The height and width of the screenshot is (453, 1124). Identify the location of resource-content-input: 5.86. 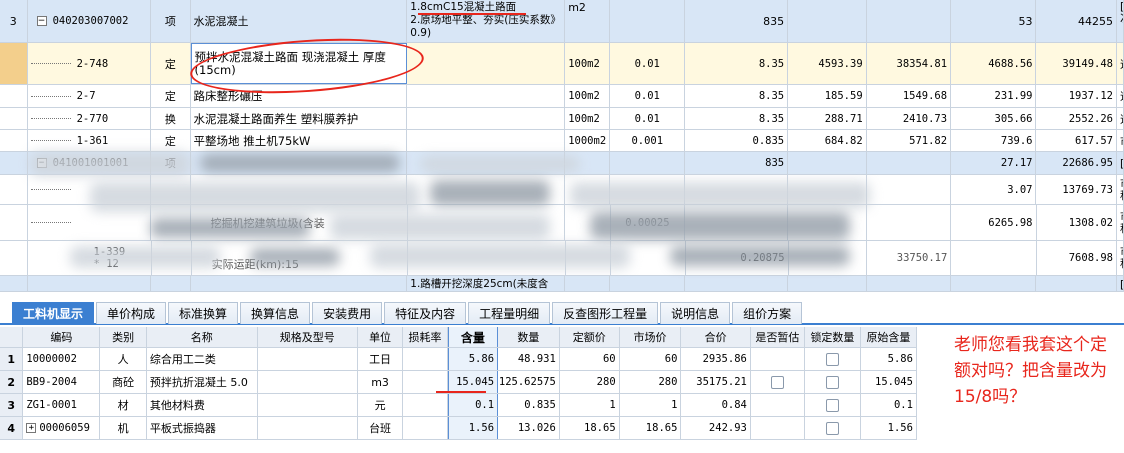
(473, 359).